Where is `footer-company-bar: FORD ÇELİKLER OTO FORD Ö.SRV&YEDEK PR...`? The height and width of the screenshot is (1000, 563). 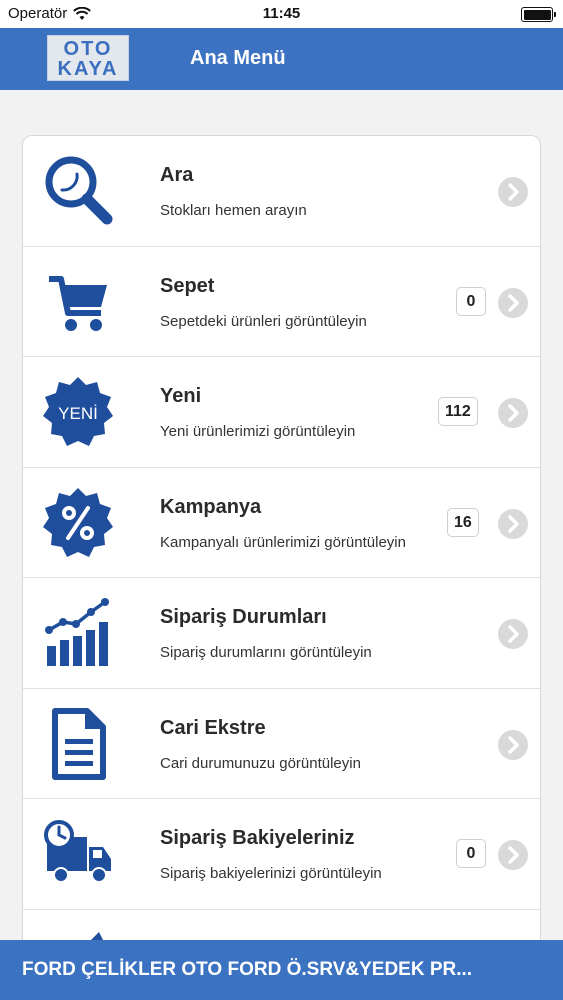 footer-company-bar: FORD ÇELİKLER OTO FORD Ö.SRV&YEDEK PR... is located at coordinates (281, 970).